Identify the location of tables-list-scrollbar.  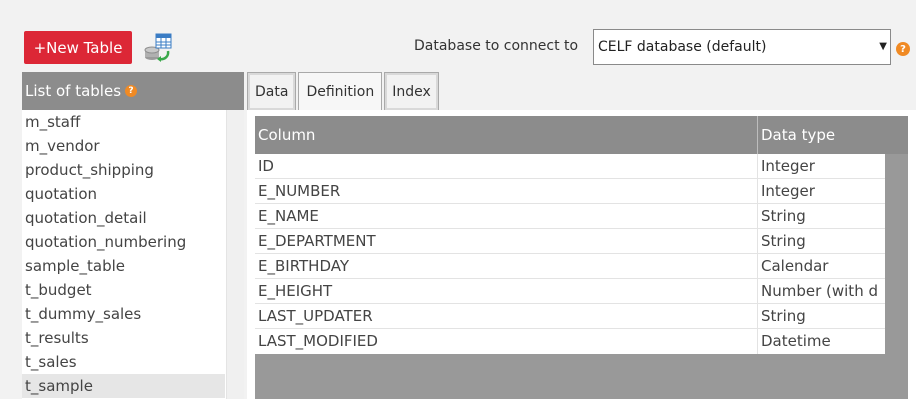
(235, 254).